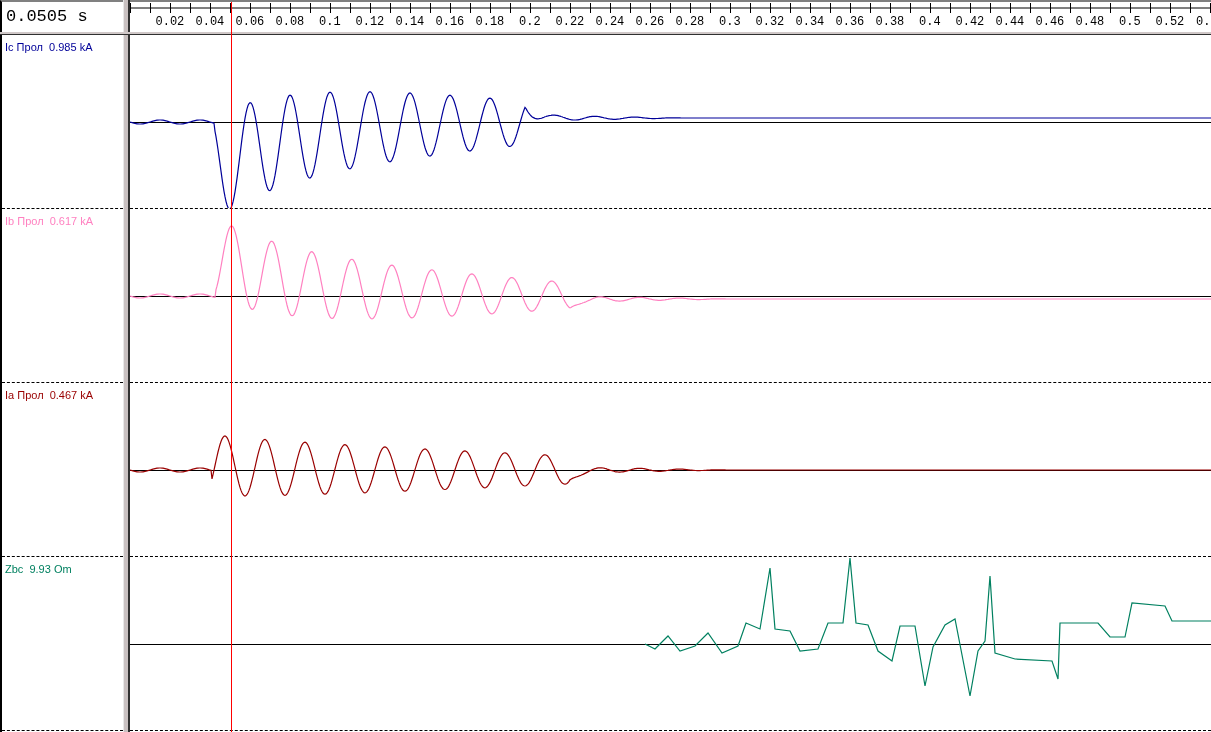 This screenshot has height=732, width=1211. I want to click on time-tick-label: 0.24, so click(610, 22).